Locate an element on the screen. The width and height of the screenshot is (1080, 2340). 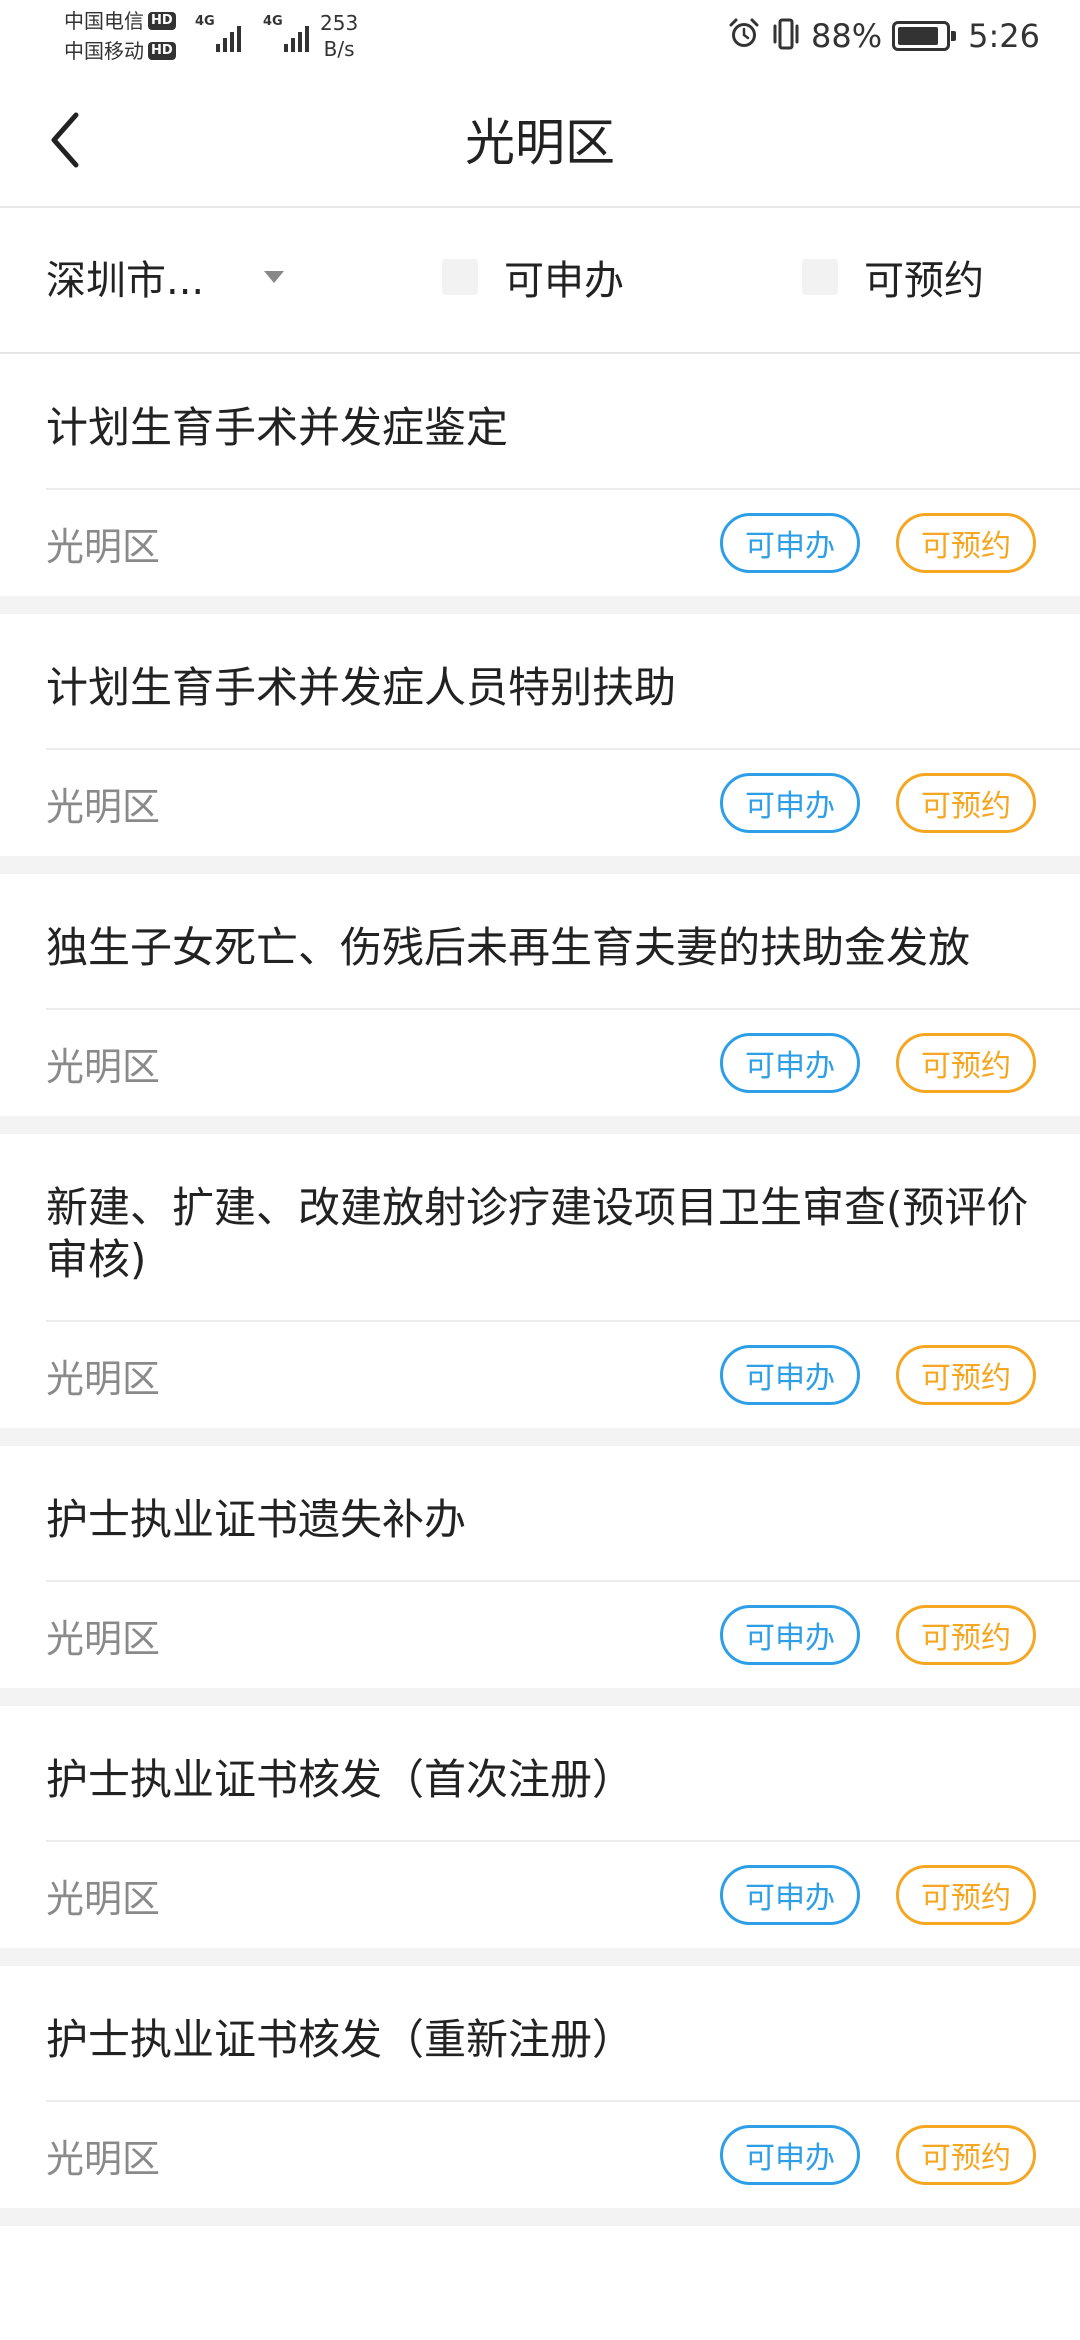
signal-group: 4G 4G is located at coordinates (252, 34).